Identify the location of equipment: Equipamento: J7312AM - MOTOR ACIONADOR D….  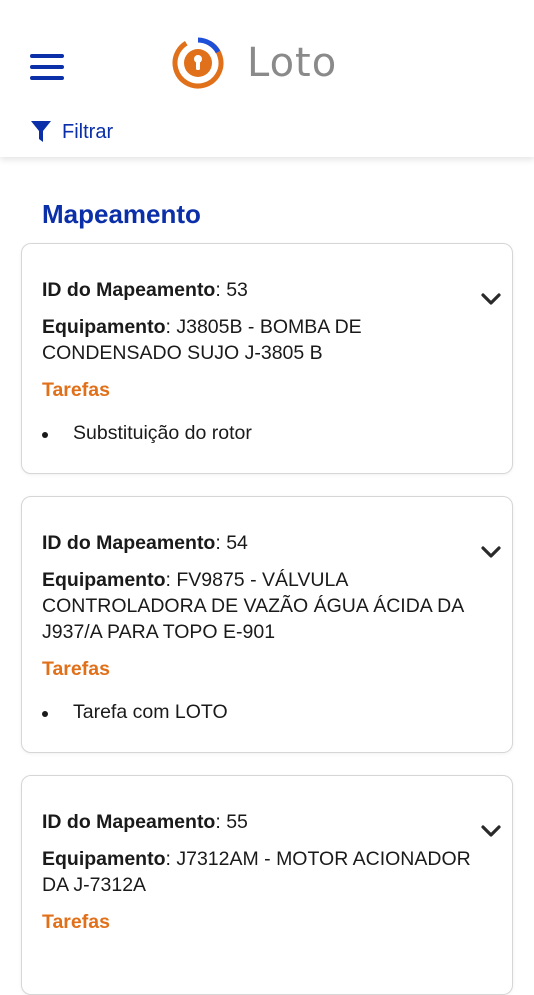
(256, 872).